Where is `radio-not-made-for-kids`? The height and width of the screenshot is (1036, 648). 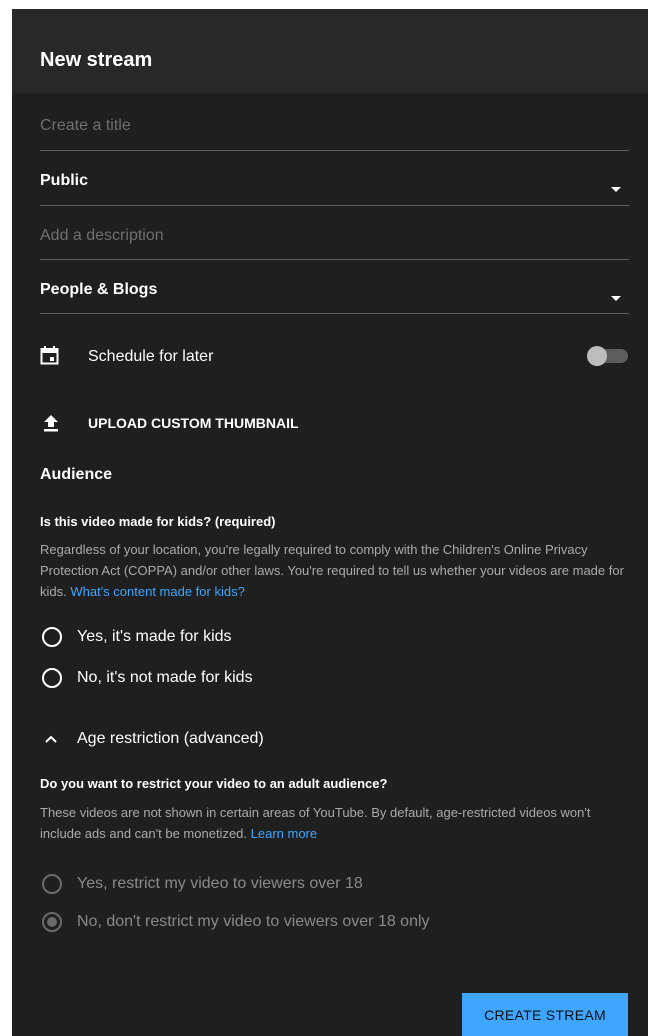 radio-not-made-for-kids is located at coordinates (52, 678).